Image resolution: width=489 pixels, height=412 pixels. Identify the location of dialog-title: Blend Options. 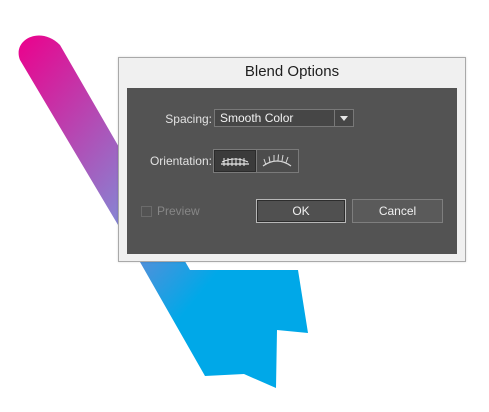
(292, 71).